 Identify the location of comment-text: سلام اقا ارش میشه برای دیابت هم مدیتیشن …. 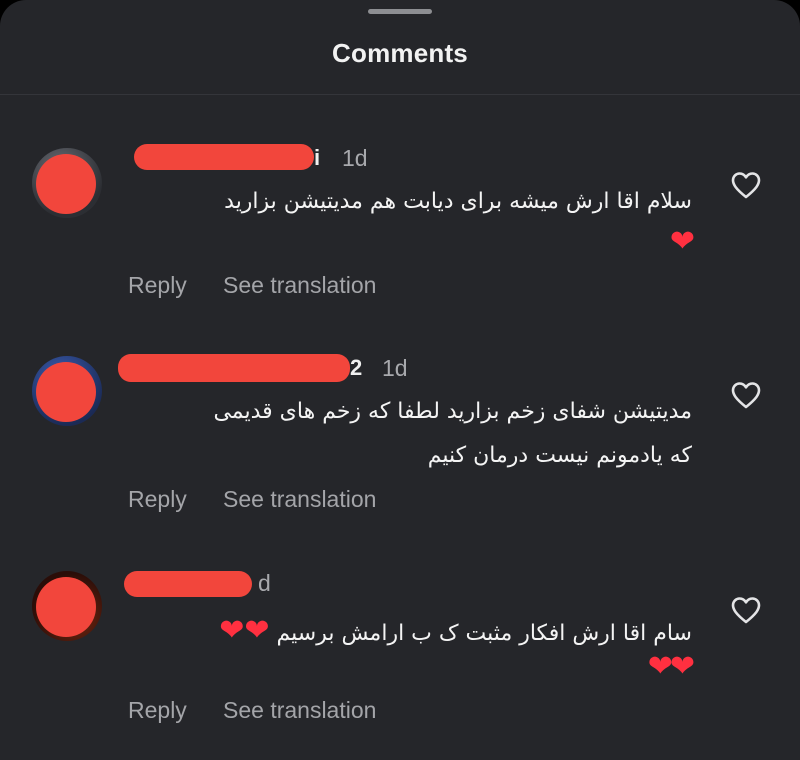
(458, 202).